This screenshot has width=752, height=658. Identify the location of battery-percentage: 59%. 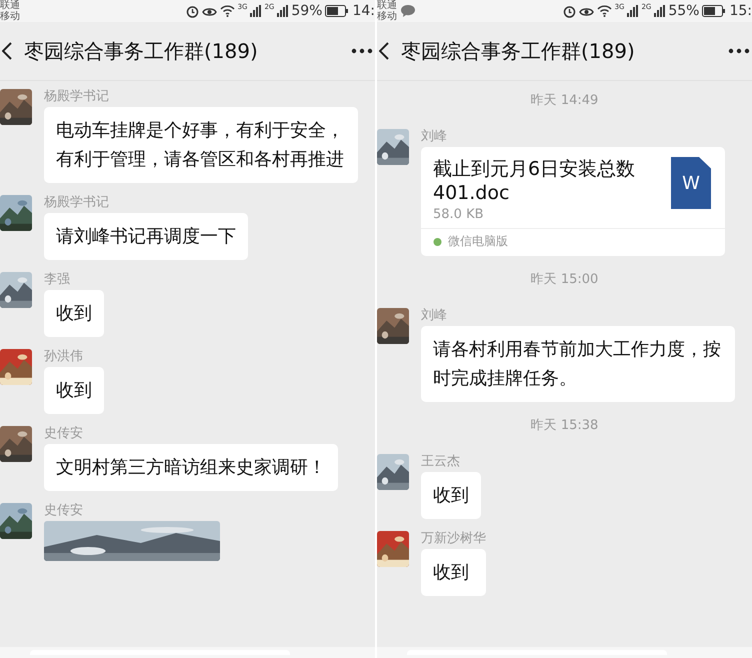
(306, 11).